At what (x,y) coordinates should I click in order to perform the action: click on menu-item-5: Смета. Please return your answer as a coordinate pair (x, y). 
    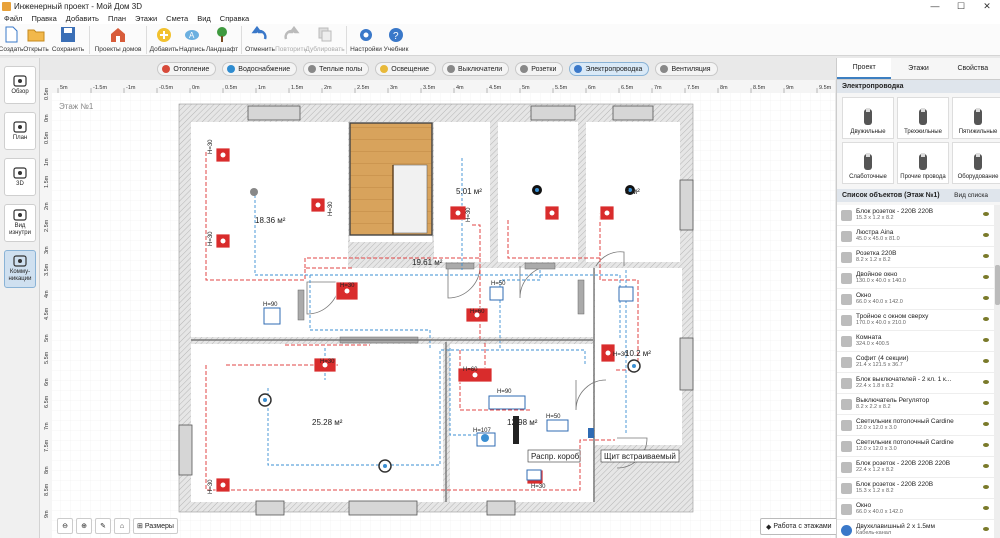
    Looking at the image, I should click on (177, 18).